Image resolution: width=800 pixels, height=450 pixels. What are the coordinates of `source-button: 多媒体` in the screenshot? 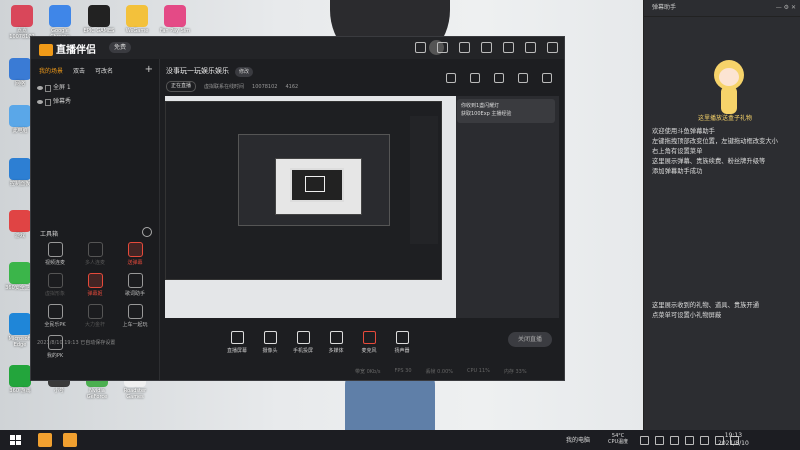 It's located at (336, 342).